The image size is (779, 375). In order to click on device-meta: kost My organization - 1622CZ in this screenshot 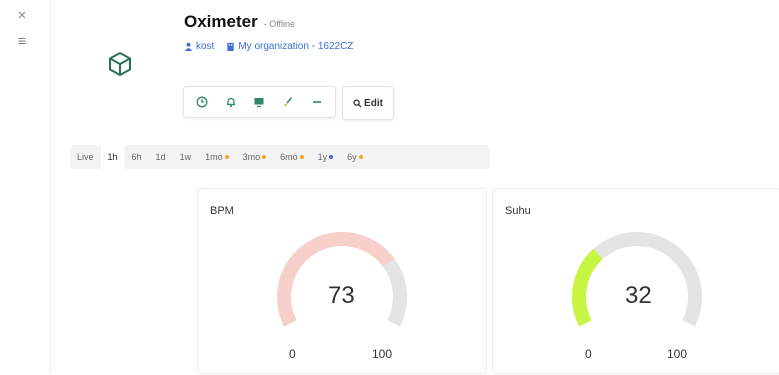, I will do `click(268, 46)`.